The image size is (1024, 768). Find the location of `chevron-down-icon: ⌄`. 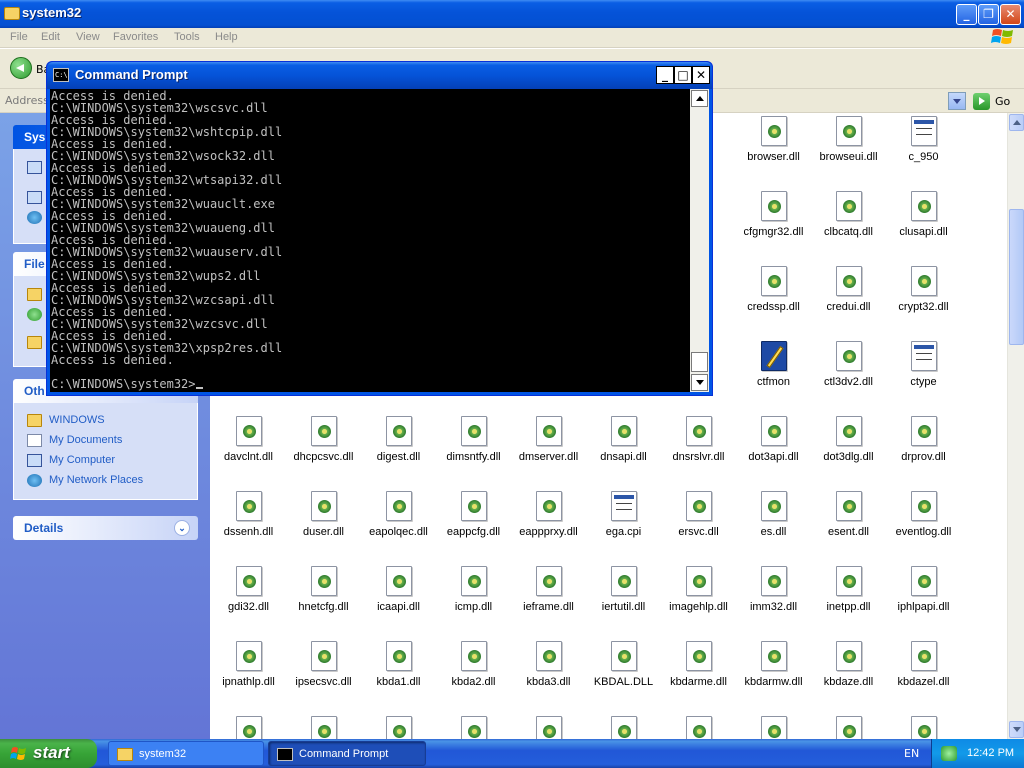

chevron-down-icon: ⌄ is located at coordinates (182, 528).